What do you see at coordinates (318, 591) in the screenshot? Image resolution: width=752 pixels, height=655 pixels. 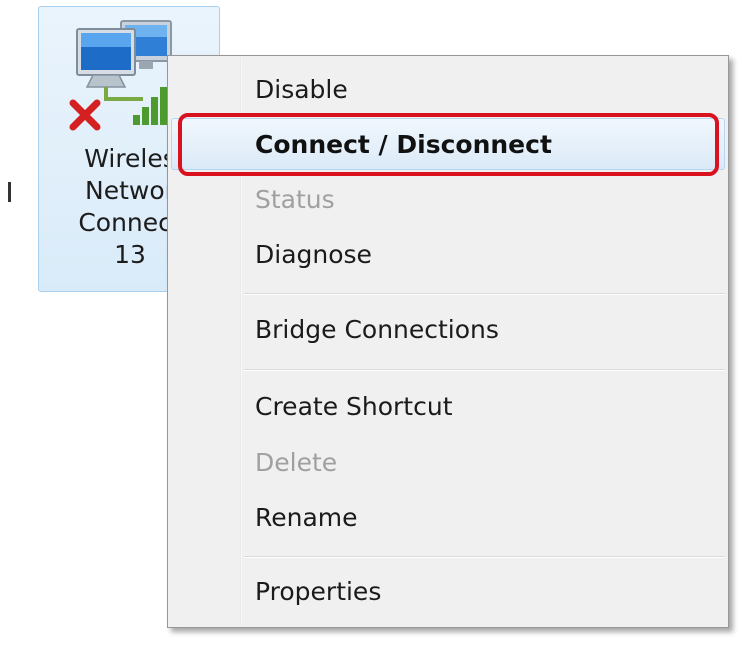 I see `menu-item-label: Properties` at bounding box center [318, 591].